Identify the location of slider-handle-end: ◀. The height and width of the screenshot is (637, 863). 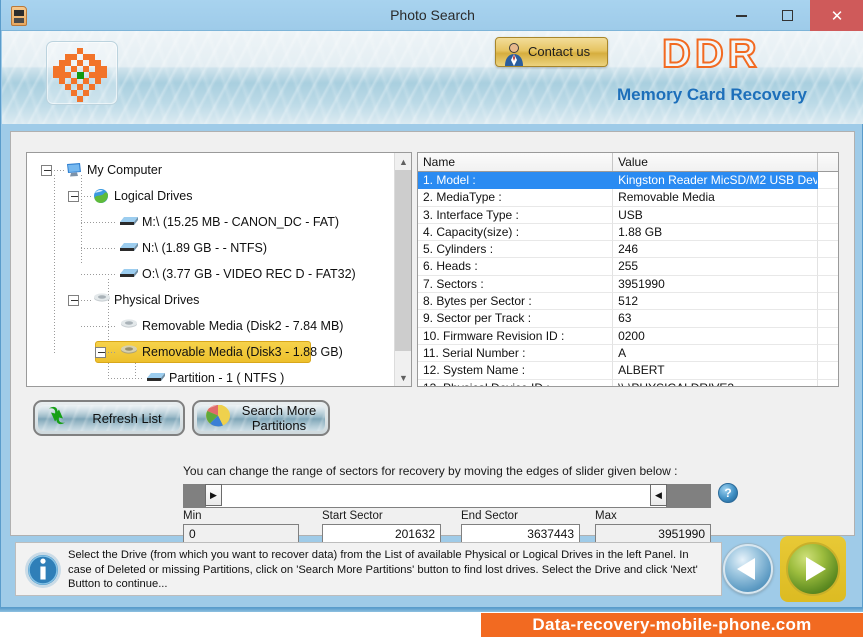
(658, 495).